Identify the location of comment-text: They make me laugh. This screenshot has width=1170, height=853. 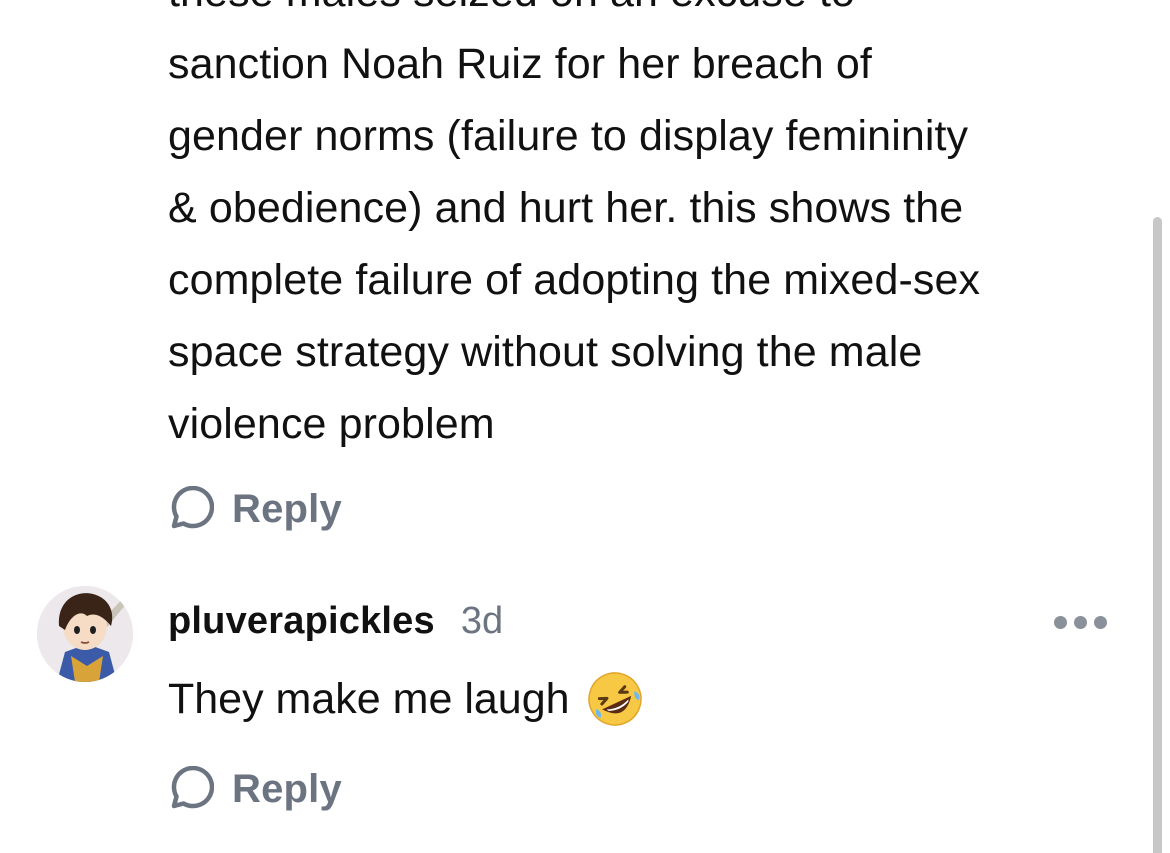
(406, 699).